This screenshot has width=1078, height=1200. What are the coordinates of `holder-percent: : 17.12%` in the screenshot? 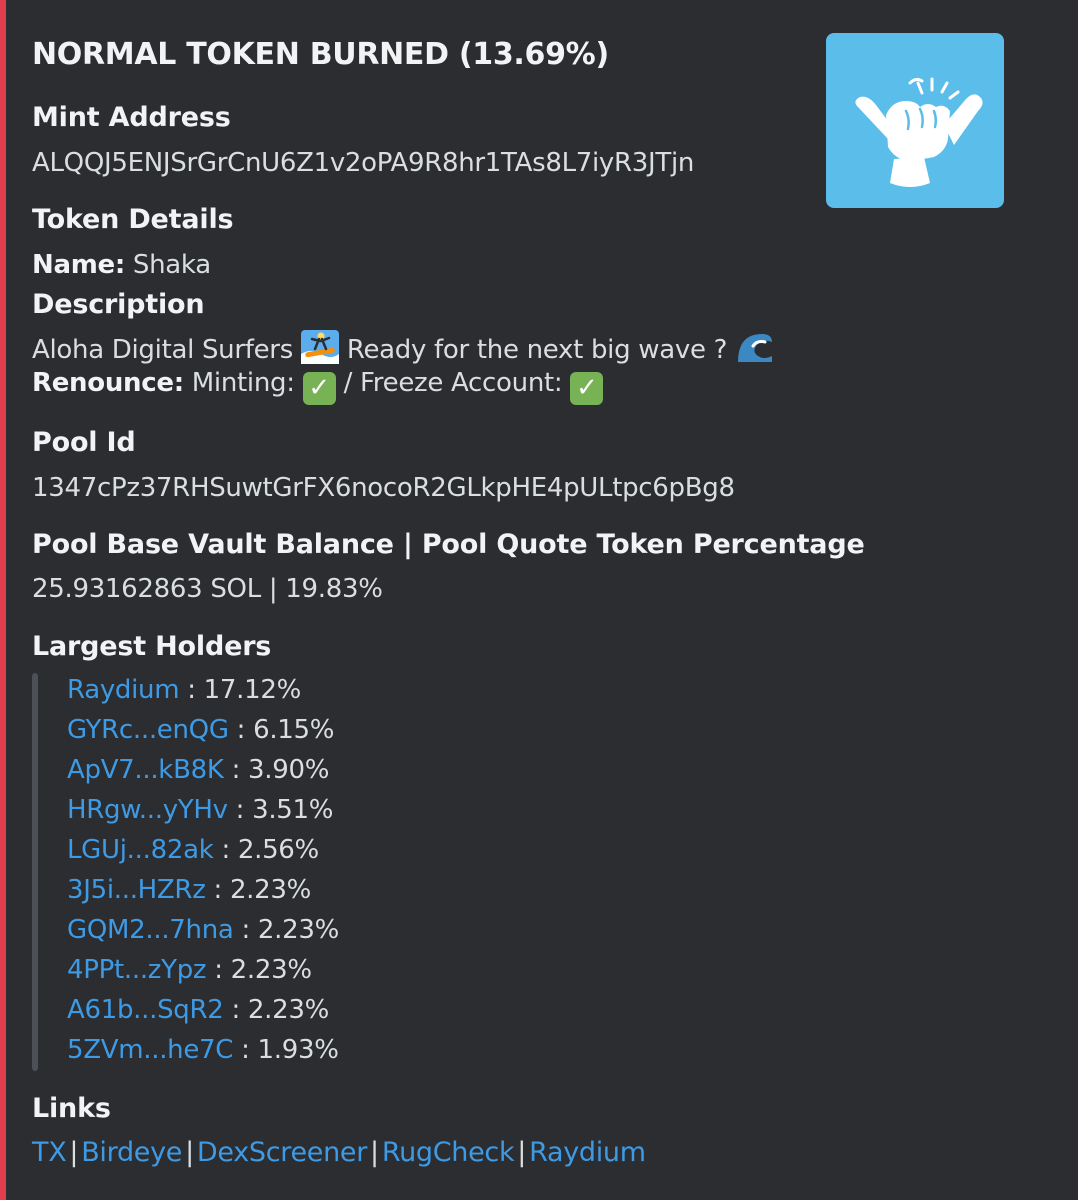 It's located at (244, 690).